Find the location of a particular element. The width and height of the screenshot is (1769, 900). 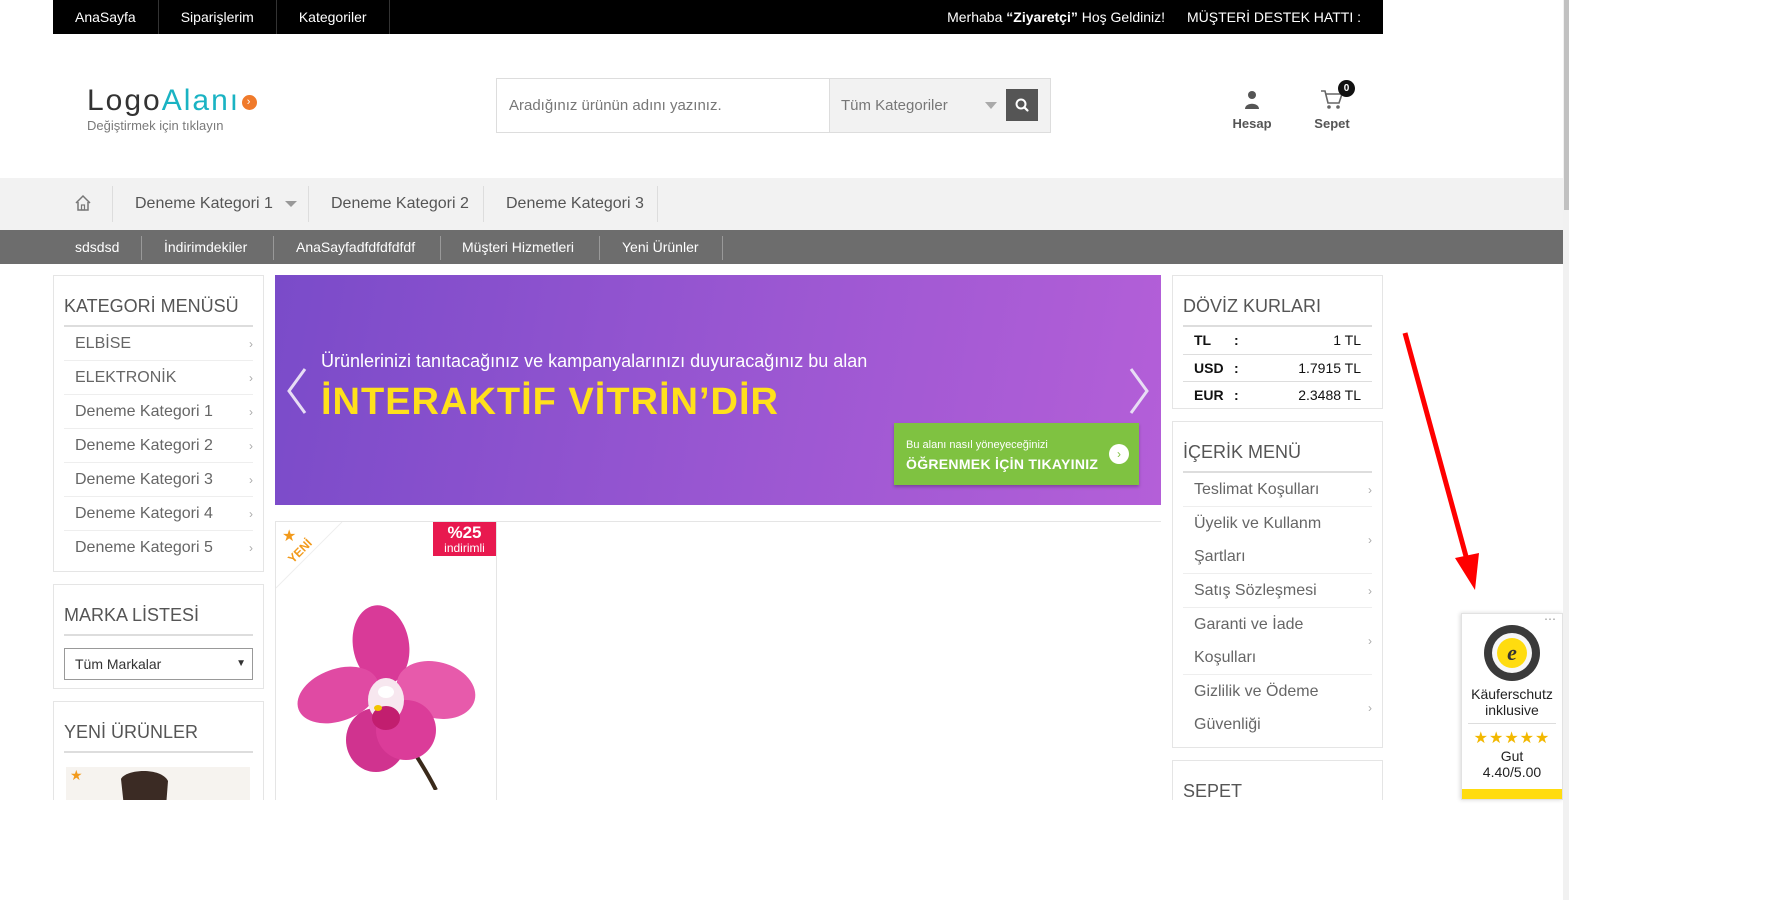

arrow-right-icon: › is located at coordinates (1119, 454).